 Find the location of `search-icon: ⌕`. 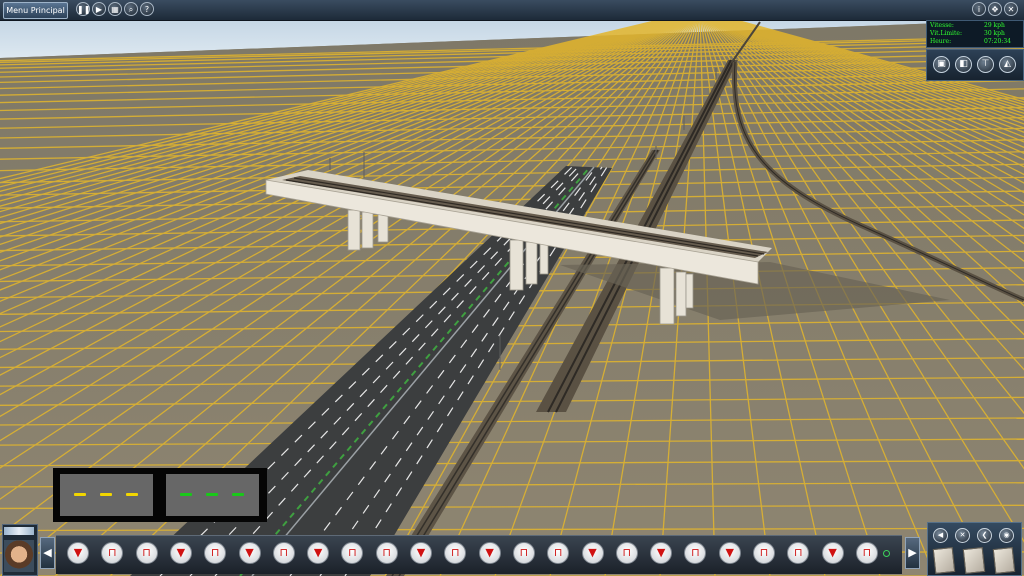

search-icon: ⌕ is located at coordinates (131, 9).